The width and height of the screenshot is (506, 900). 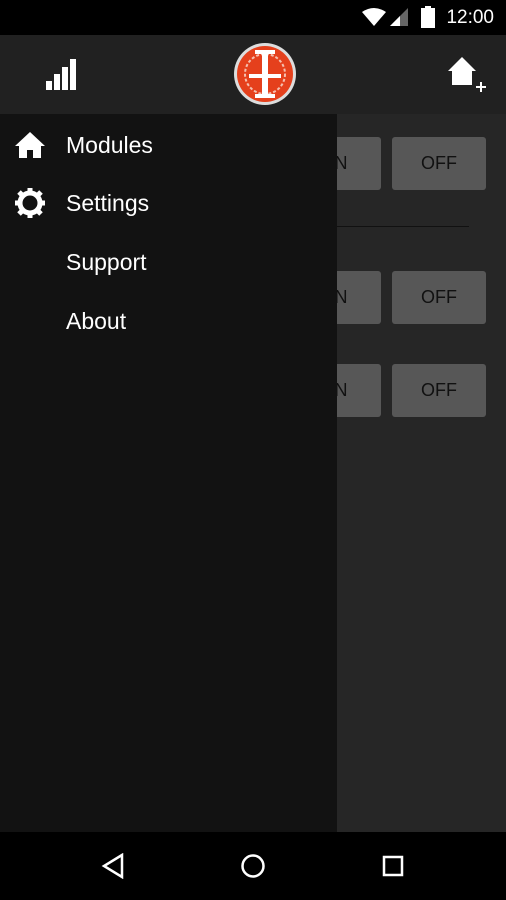 I want to click on home-circle-icon, so click(x=253, y=866).